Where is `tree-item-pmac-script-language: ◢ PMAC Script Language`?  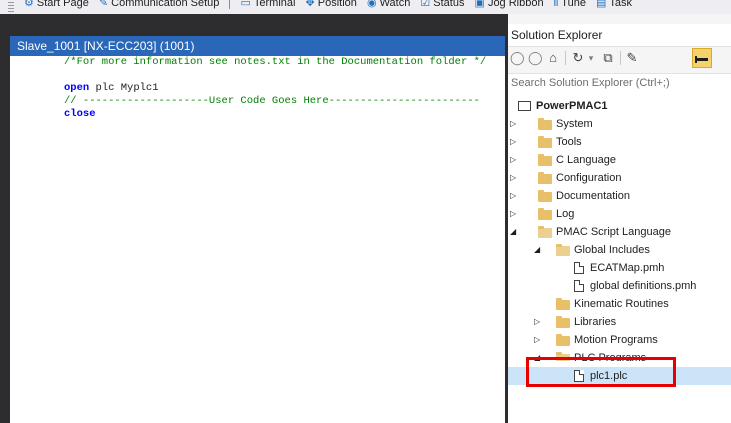 tree-item-pmac-script-language: ◢ PMAC Script Language is located at coordinates (619, 232).